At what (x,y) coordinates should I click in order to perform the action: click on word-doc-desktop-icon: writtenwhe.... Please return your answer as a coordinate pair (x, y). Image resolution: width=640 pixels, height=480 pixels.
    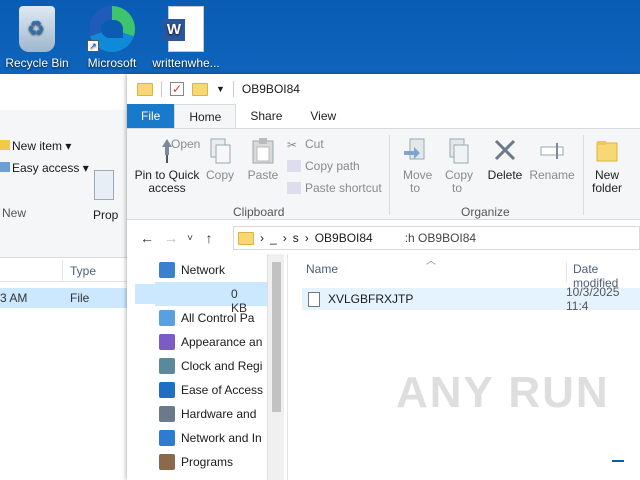
    Looking at the image, I should click on (186, 37).